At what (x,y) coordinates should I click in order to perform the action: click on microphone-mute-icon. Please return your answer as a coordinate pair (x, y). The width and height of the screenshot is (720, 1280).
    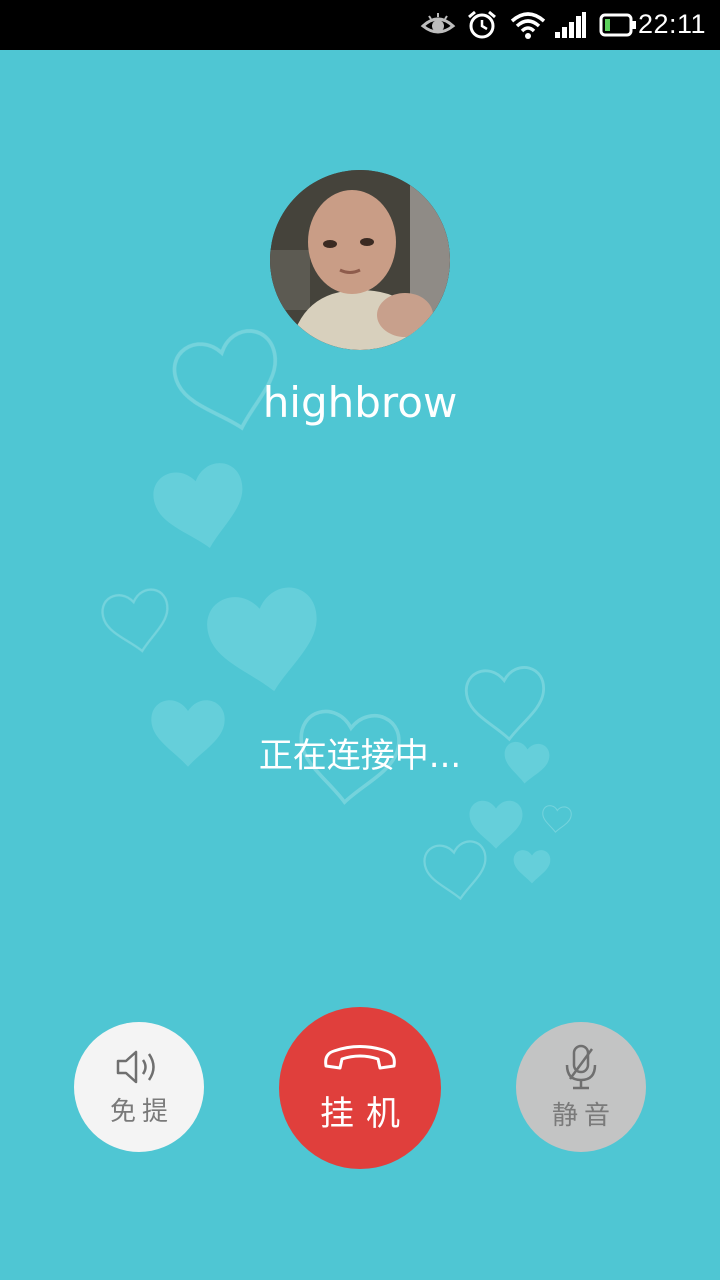
    Looking at the image, I should click on (581, 1066).